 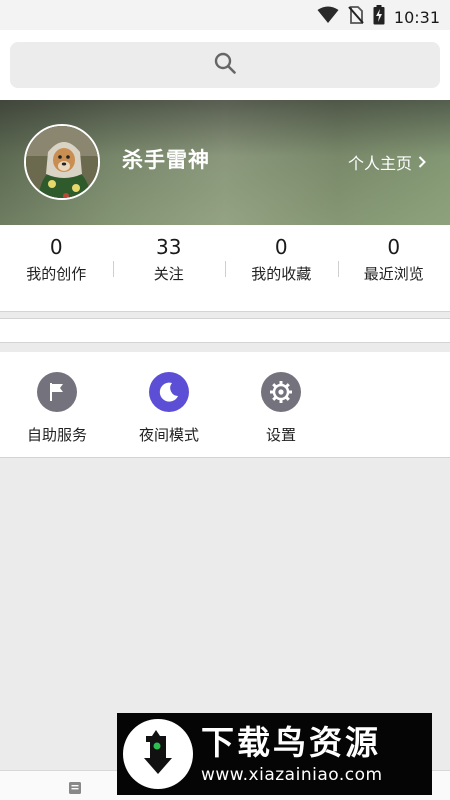 I want to click on watermark-title: 下载鸟资源, so click(x=291, y=742).